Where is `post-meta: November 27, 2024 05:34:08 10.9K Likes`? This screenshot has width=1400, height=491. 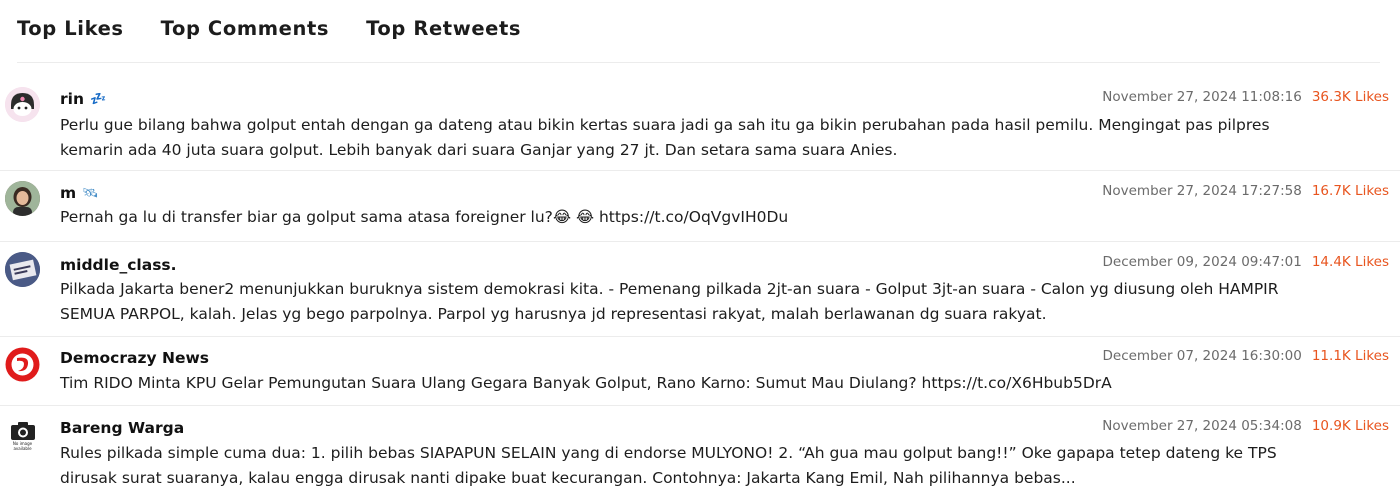 post-meta: November 27, 2024 05:34:08 10.9K Likes is located at coordinates (1245, 426).